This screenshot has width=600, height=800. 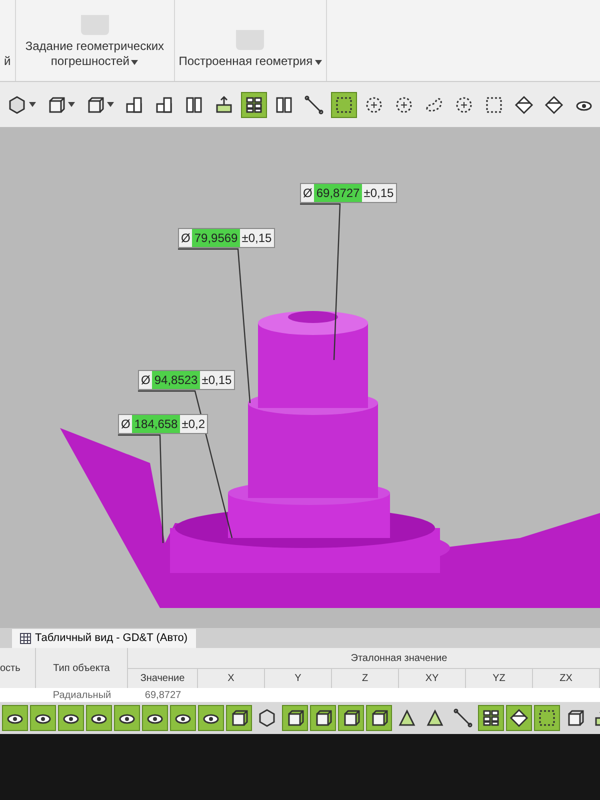 I want to click on dimension-value: 79,9569, so click(x=216, y=238).